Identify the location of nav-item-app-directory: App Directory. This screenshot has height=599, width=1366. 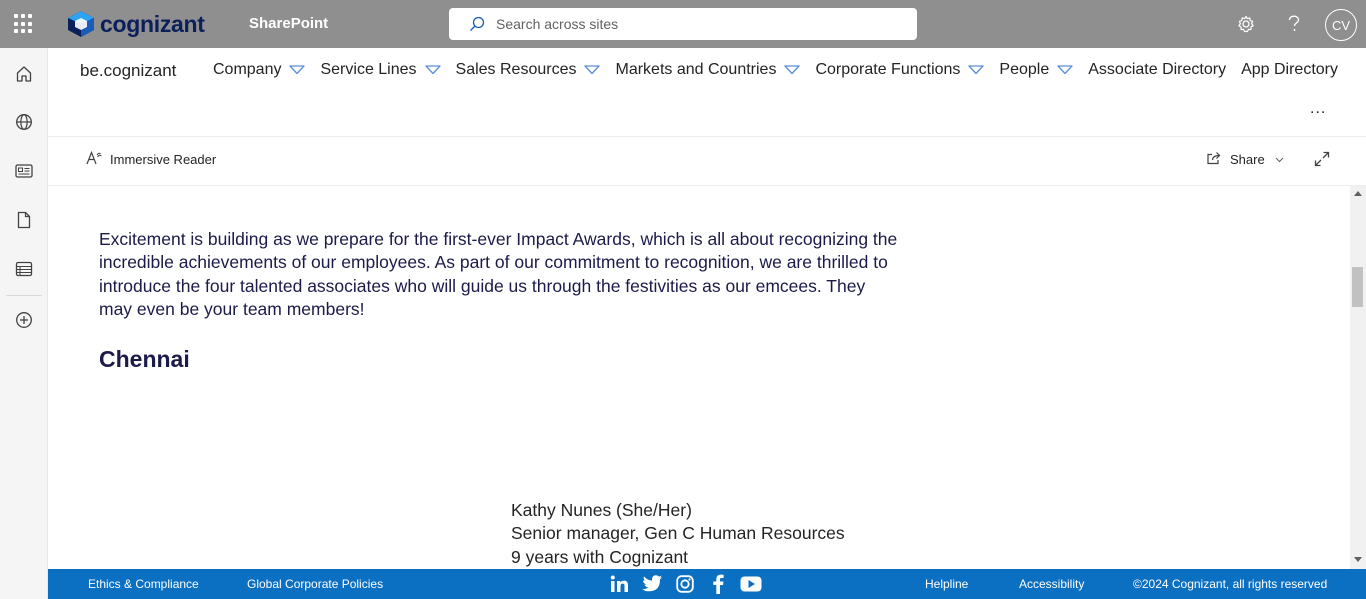
(1289, 70).